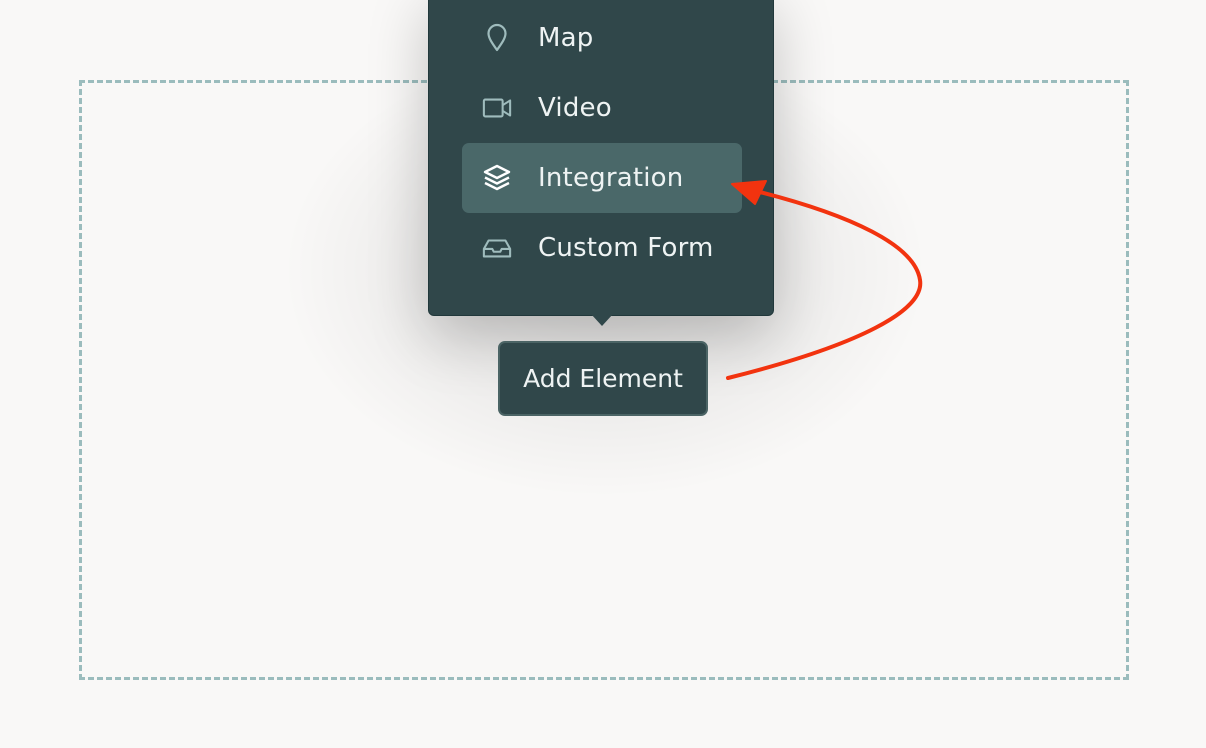  What do you see at coordinates (497, 178) in the screenshot?
I see `layers-icon` at bounding box center [497, 178].